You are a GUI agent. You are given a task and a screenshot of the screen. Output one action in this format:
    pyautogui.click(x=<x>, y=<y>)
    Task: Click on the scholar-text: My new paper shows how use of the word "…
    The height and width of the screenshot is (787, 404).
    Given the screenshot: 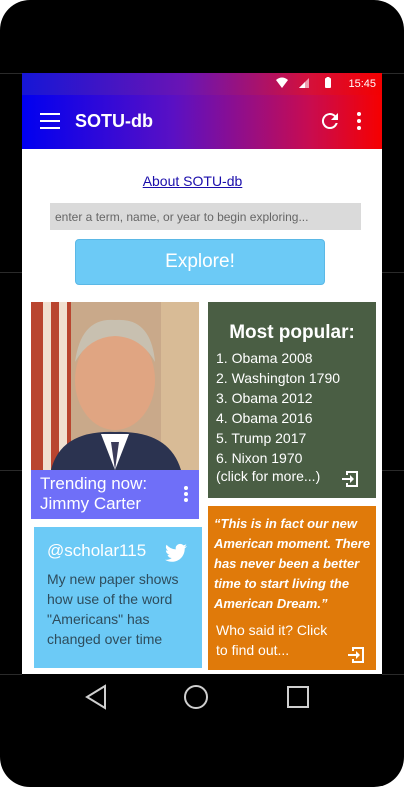 What is the action you would take?
    pyautogui.click(x=113, y=609)
    